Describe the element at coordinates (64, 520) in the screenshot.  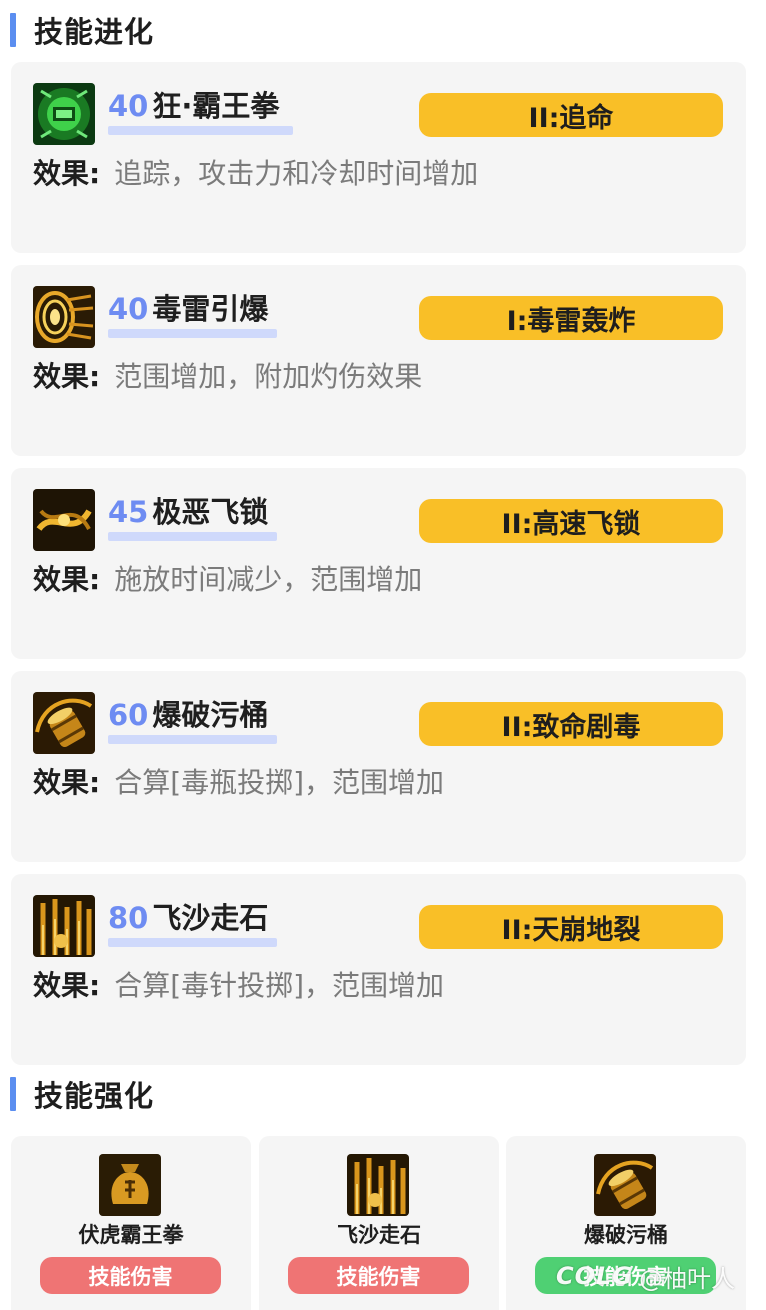
I see `chain-skill-icon` at that location.